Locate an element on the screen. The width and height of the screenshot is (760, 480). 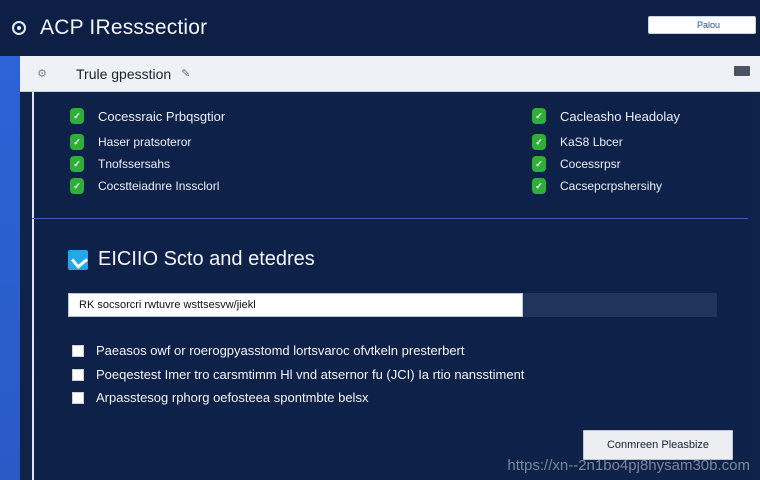
gear-icon: ⚙ is located at coordinates (42, 74).